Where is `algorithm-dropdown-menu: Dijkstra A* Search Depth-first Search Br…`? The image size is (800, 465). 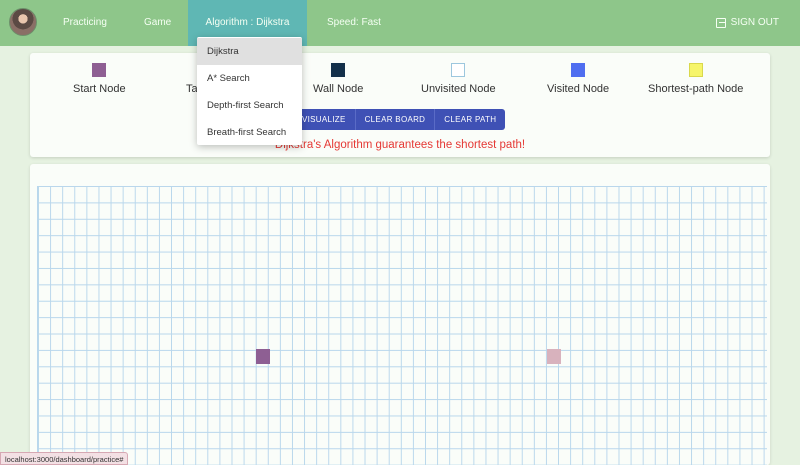
algorithm-dropdown-menu: Dijkstra A* Search Depth-first Search Br… is located at coordinates (249, 91).